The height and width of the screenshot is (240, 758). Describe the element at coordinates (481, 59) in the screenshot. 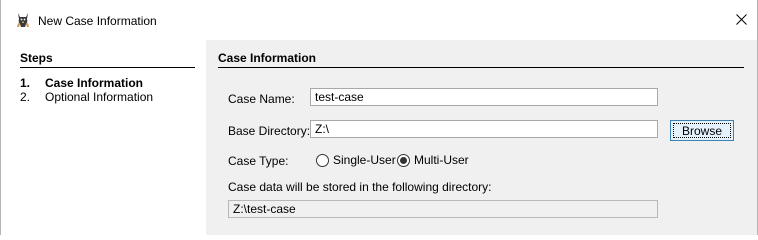

I see `panel-title: Case Information` at that location.